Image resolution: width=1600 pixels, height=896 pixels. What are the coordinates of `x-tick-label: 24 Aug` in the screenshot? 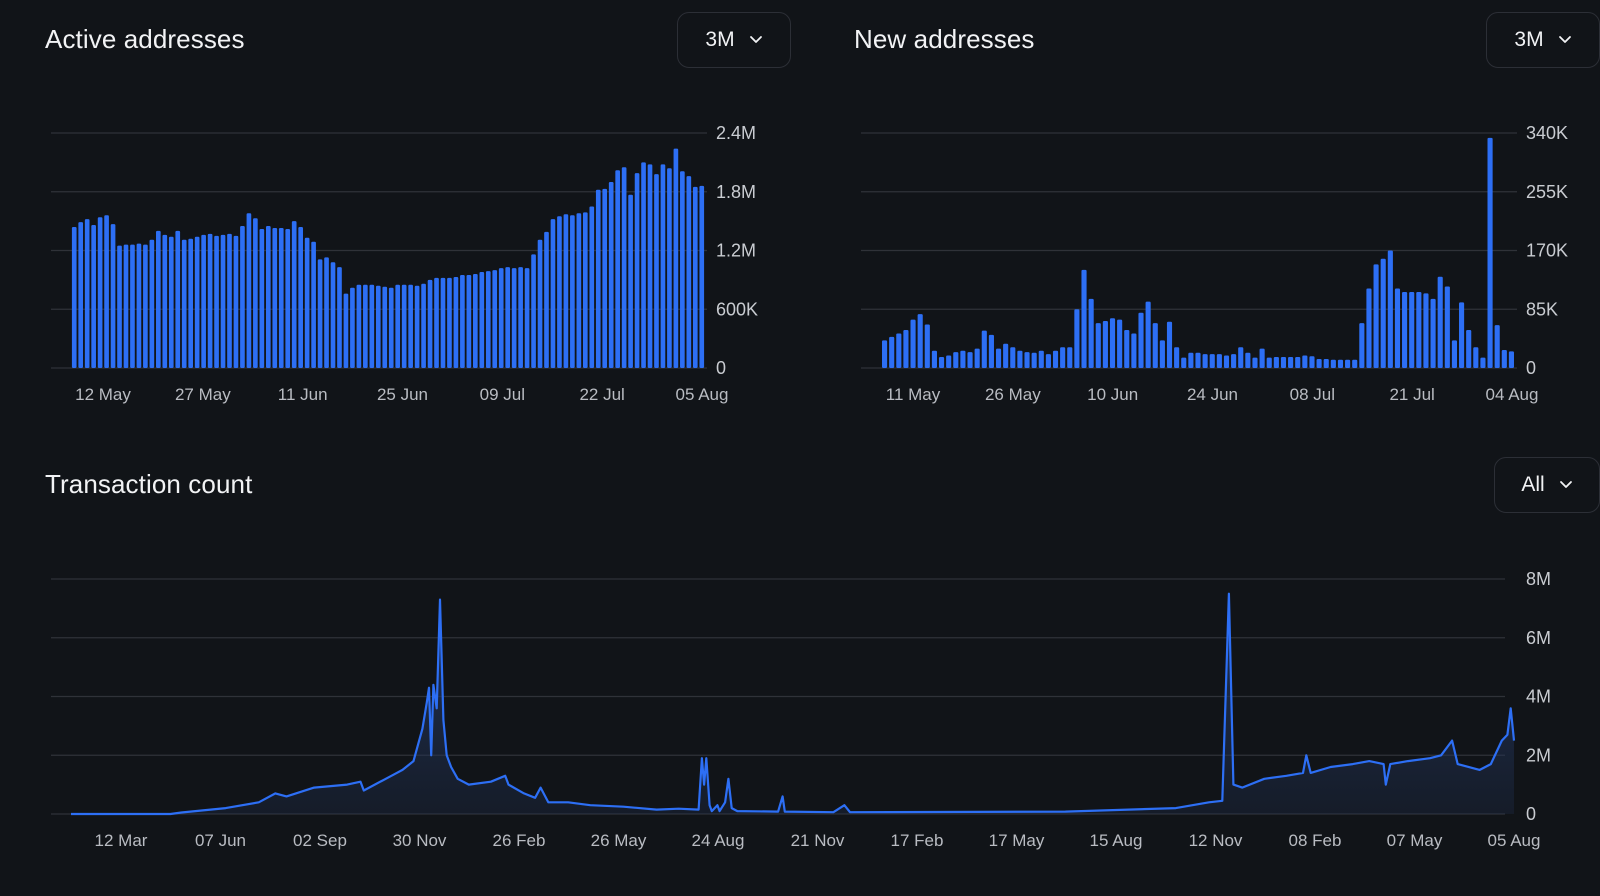 It's located at (718, 840).